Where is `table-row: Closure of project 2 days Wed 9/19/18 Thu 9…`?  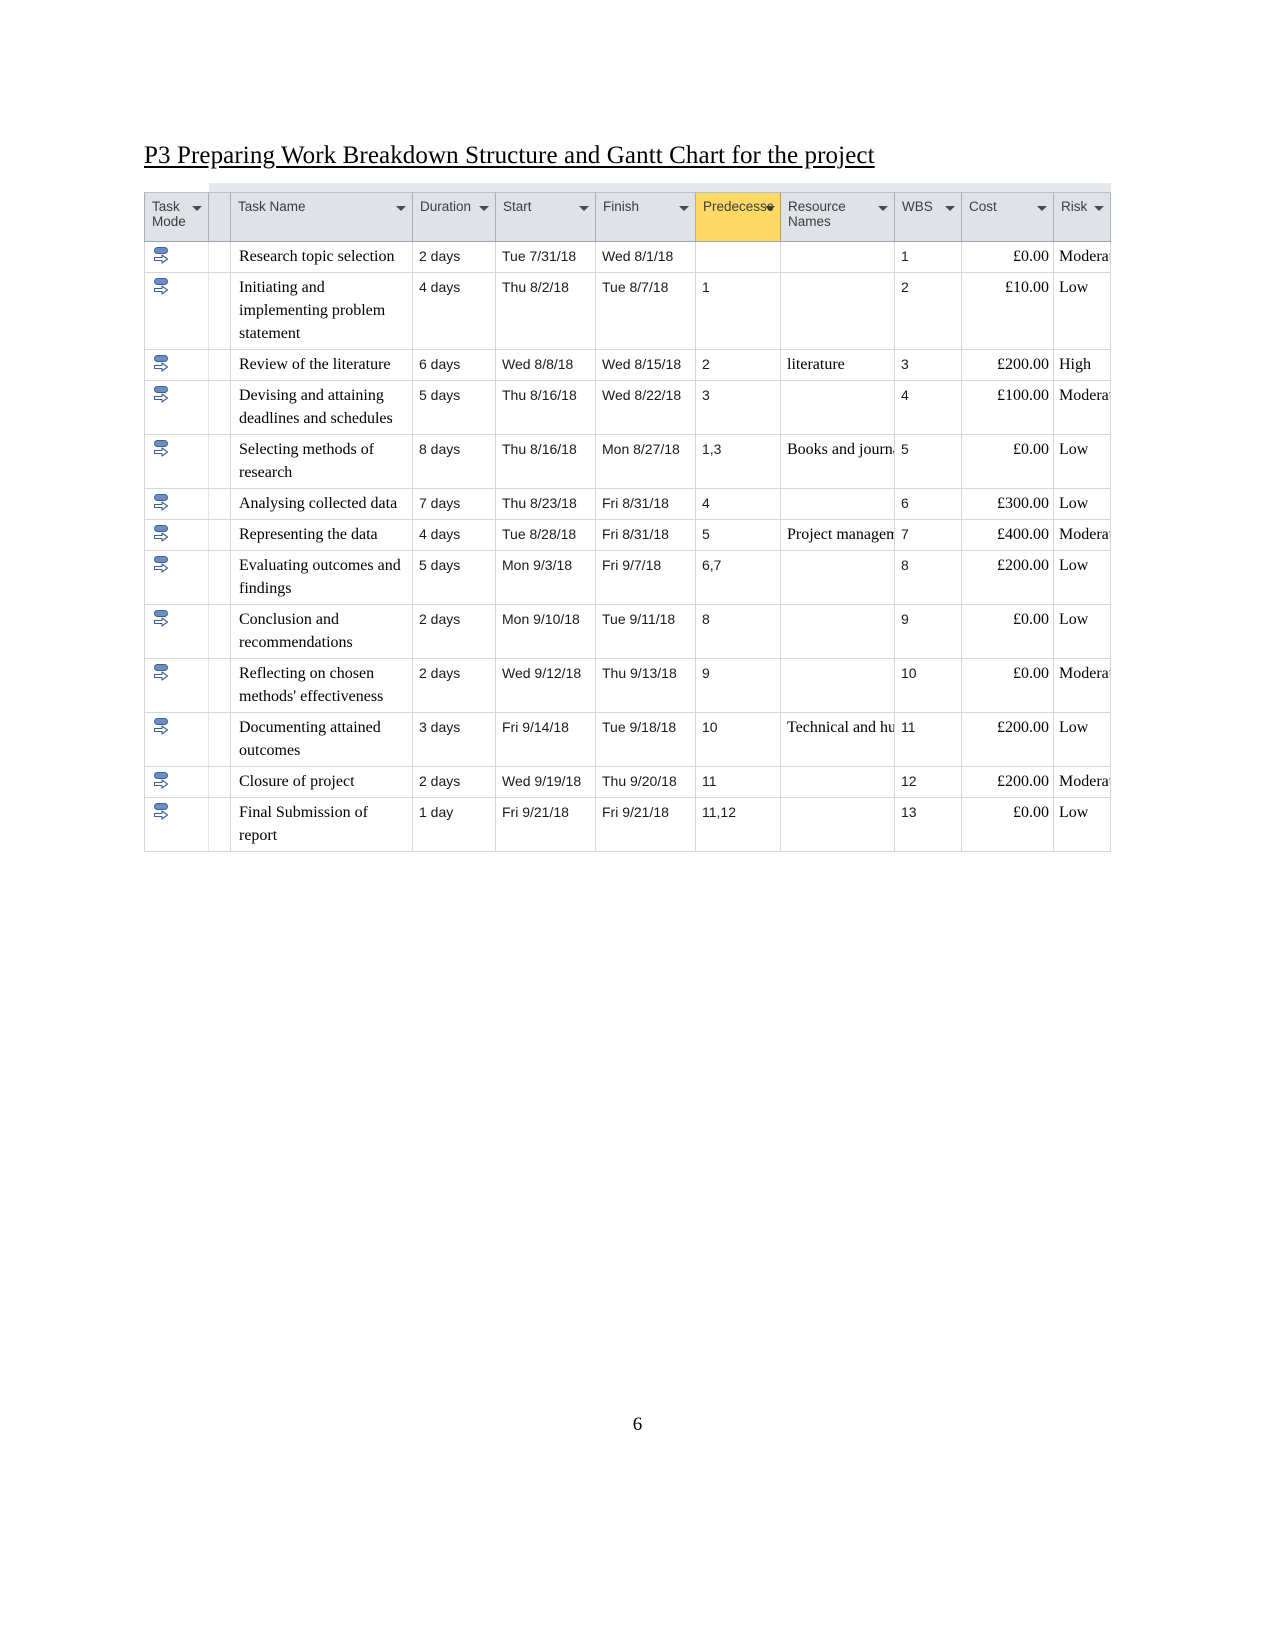
table-row: Closure of project 2 days Wed 9/19/18 Thu 9… is located at coordinates (627, 782).